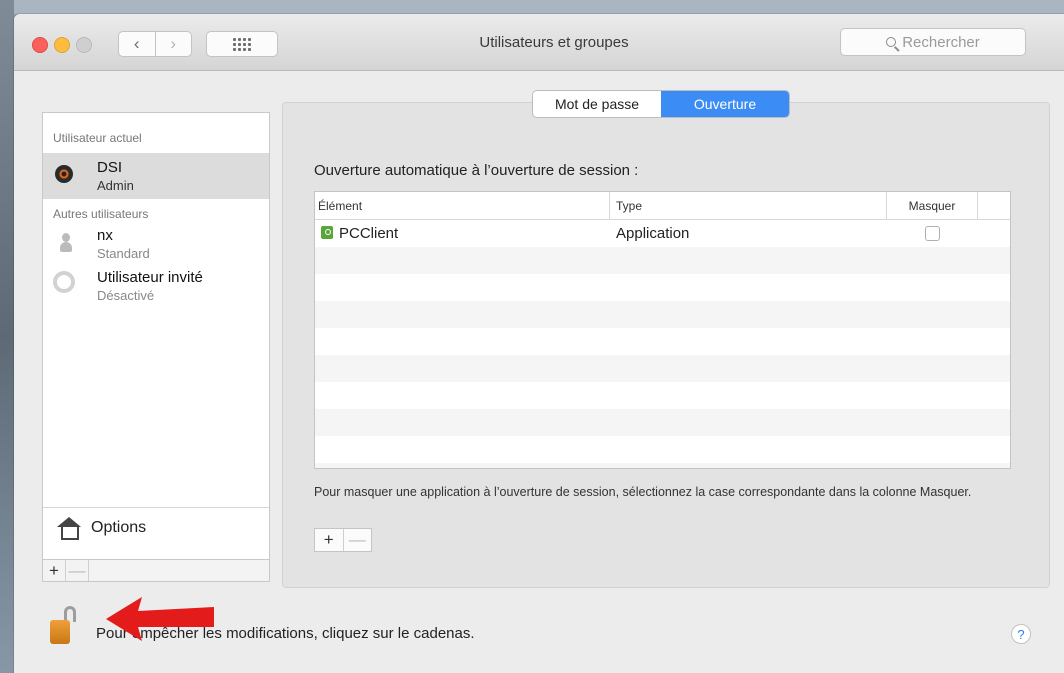 This screenshot has height=673, width=1064. I want to click on user-name: Utilisateur invité, so click(150, 277).